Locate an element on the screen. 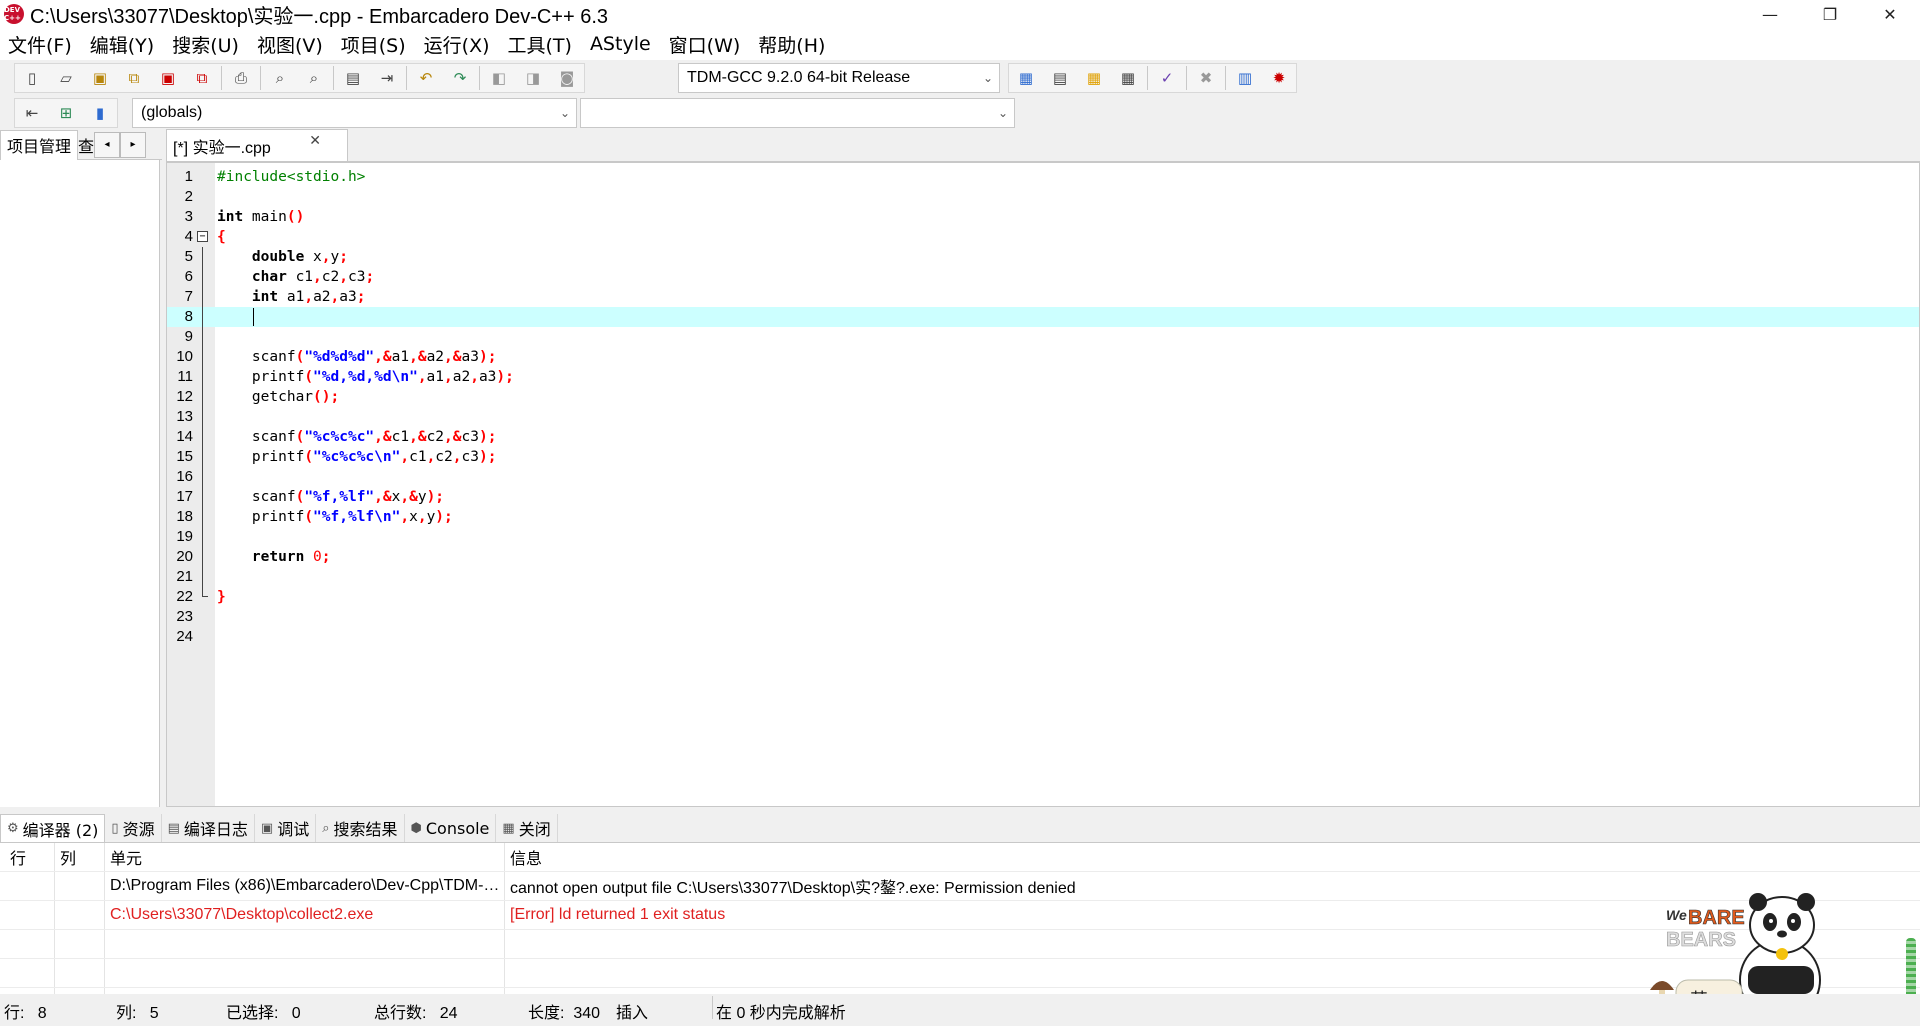  new-project-icon: ◧ is located at coordinates (499, 78).